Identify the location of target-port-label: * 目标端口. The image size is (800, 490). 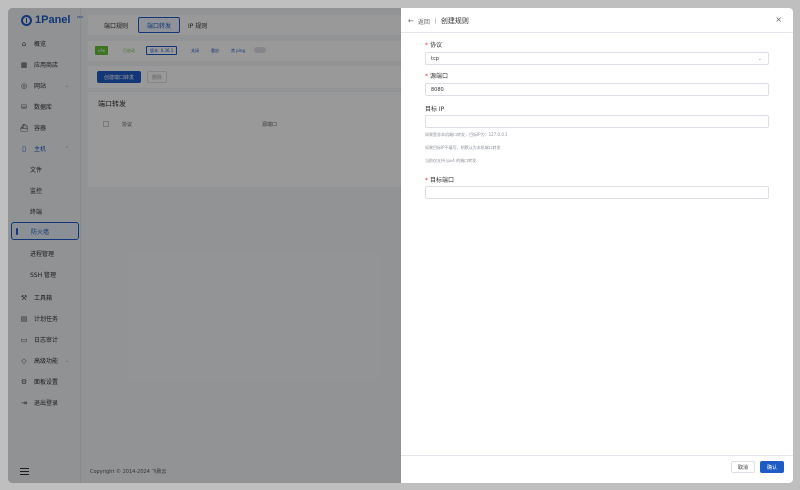
(439, 179).